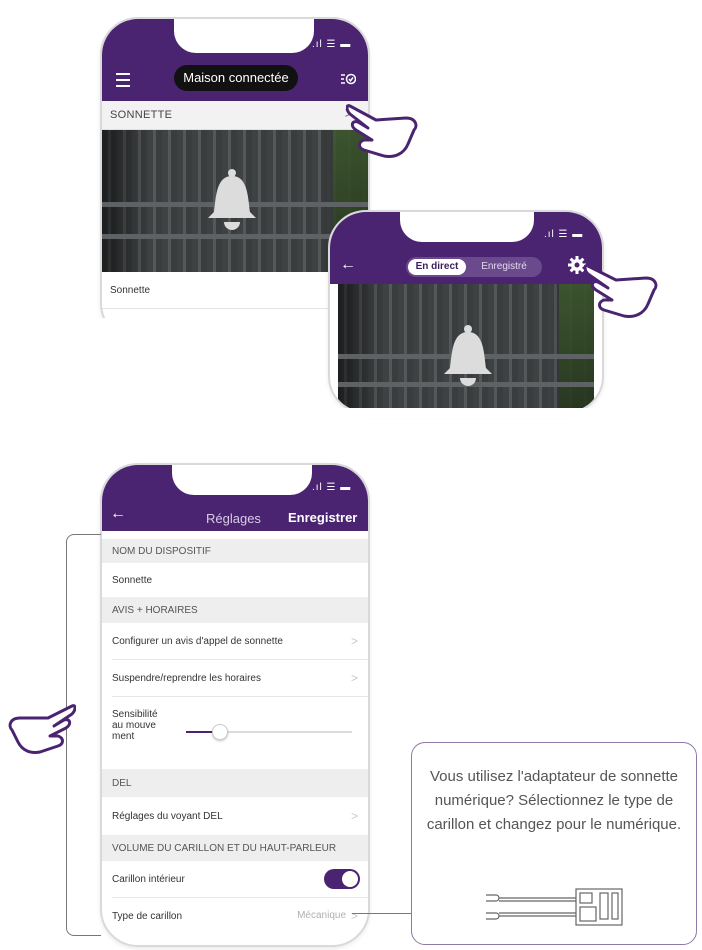 The image size is (702, 950). I want to click on chime-type-label: Type de carillon, so click(147, 916).